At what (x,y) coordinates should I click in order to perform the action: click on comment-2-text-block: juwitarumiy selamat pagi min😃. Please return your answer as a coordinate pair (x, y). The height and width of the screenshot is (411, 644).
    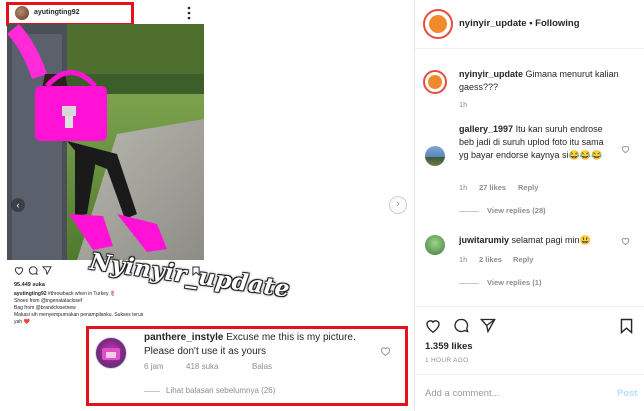
    Looking at the image, I should click on (539, 240).